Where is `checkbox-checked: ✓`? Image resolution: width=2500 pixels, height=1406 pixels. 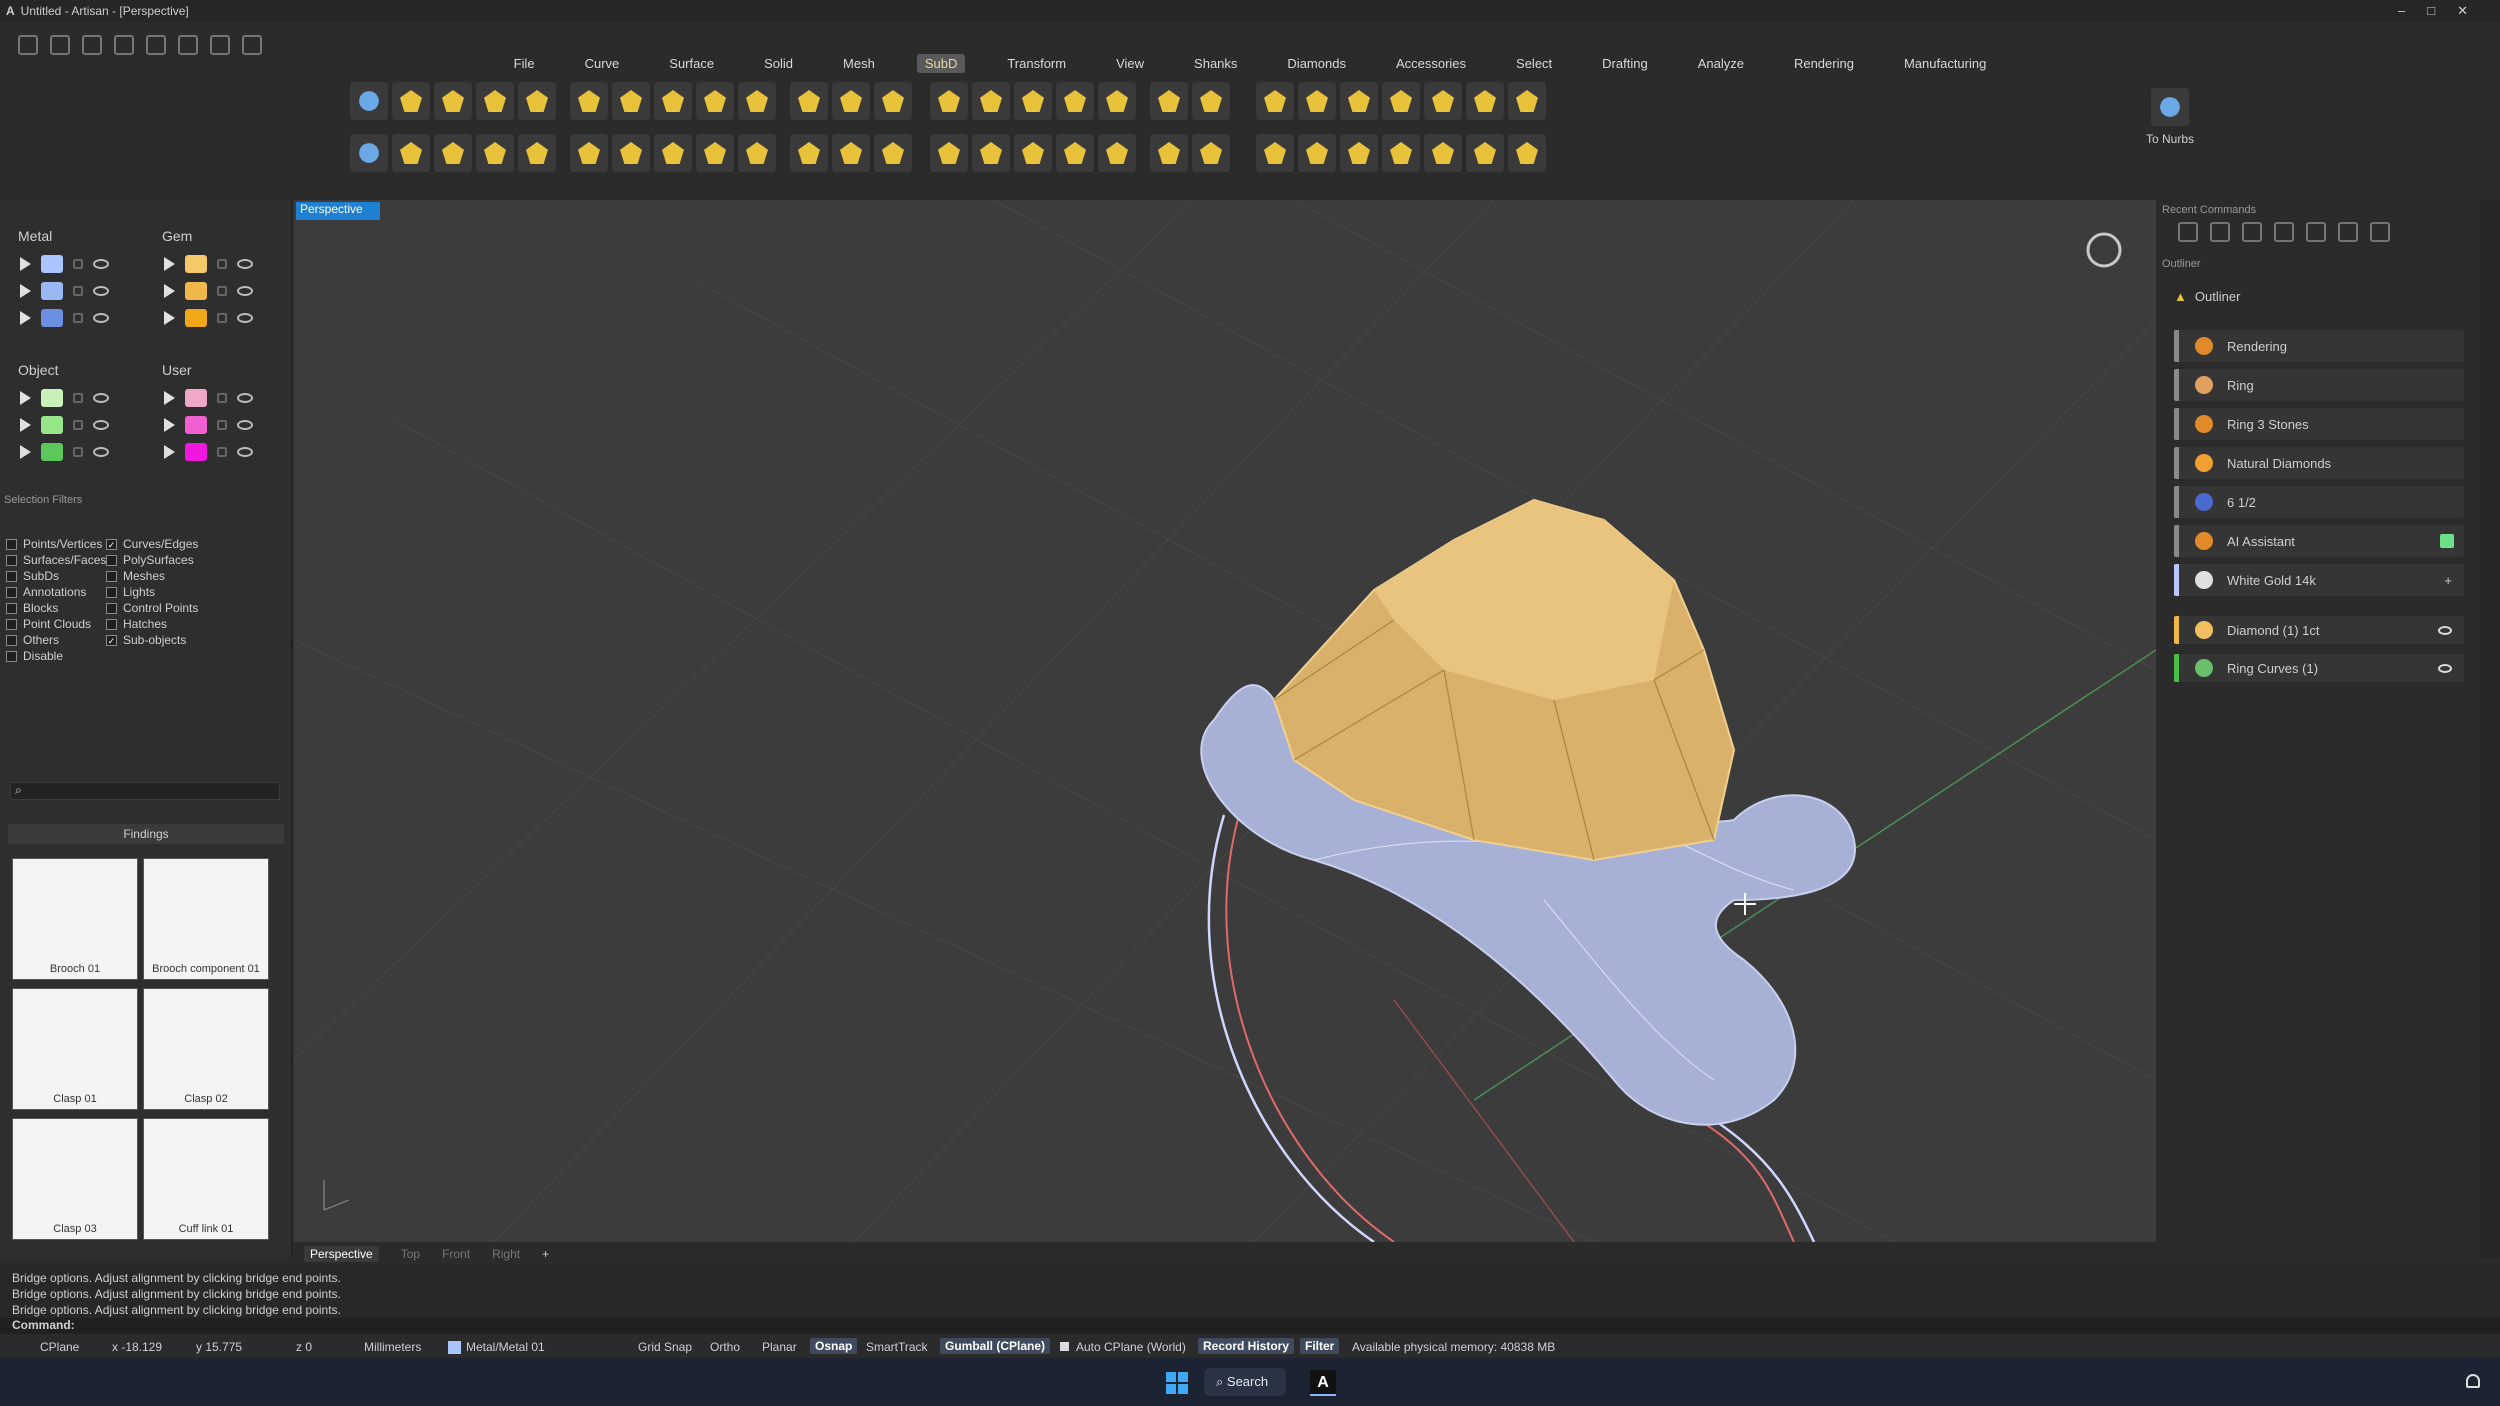 checkbox-checked: ✓ is located at coordinates (111, 640).